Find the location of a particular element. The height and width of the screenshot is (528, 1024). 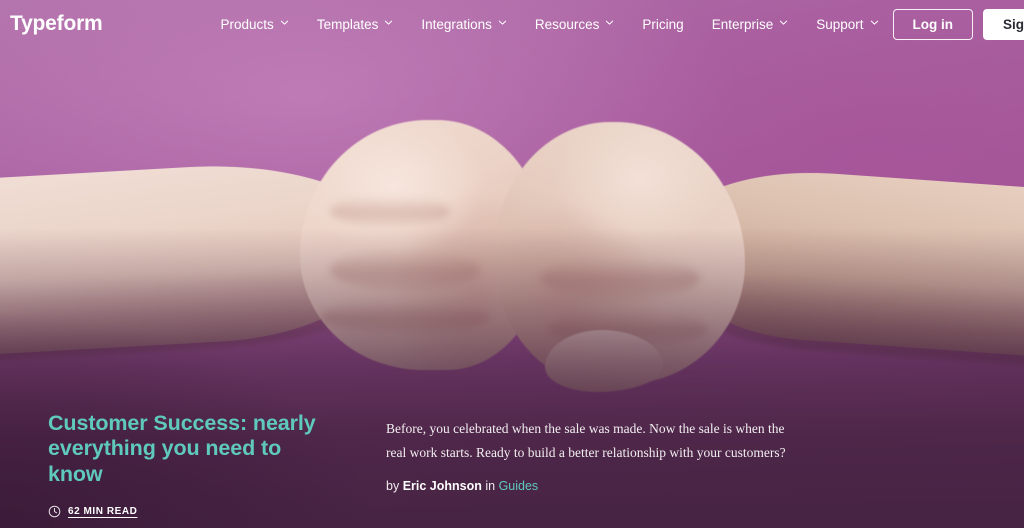

nav-item-label: Enterprise is located at coordinates (742, 24).